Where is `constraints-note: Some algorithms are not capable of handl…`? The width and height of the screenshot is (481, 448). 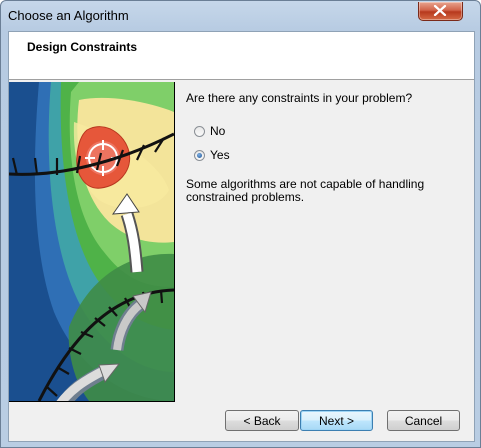 constraints-note: Some algorithms are not capable of handl… is located at coordinates (305, 190).